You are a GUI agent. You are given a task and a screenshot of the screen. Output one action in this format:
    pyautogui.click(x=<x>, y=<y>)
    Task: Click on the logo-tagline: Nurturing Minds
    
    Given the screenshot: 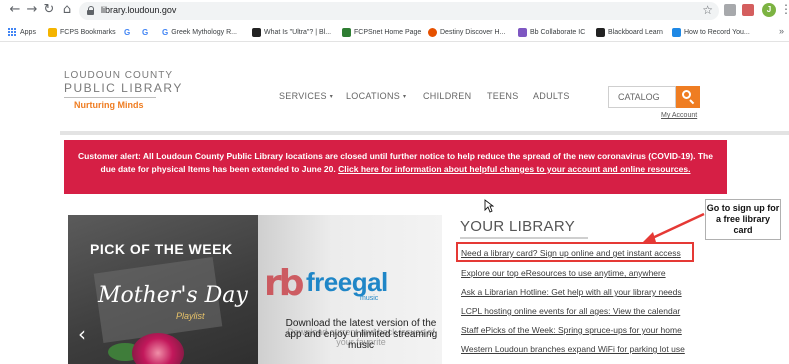 What is the action you would take?
    pyautogui.click(x=109, y=105)
    